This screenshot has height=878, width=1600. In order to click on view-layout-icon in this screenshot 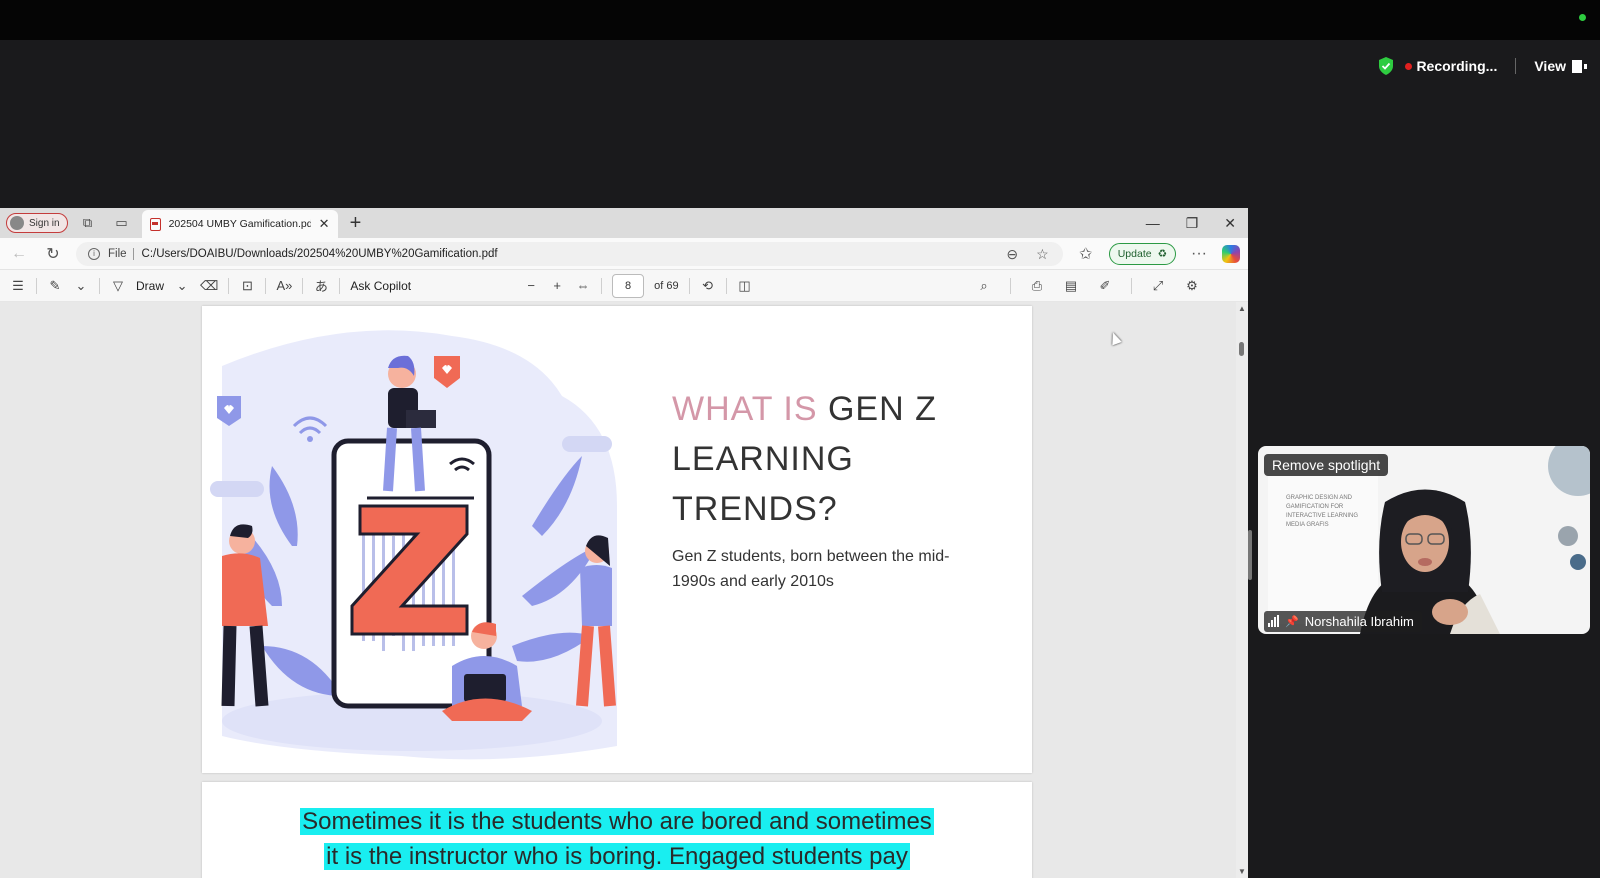, I will do `click(1579, 66)`.